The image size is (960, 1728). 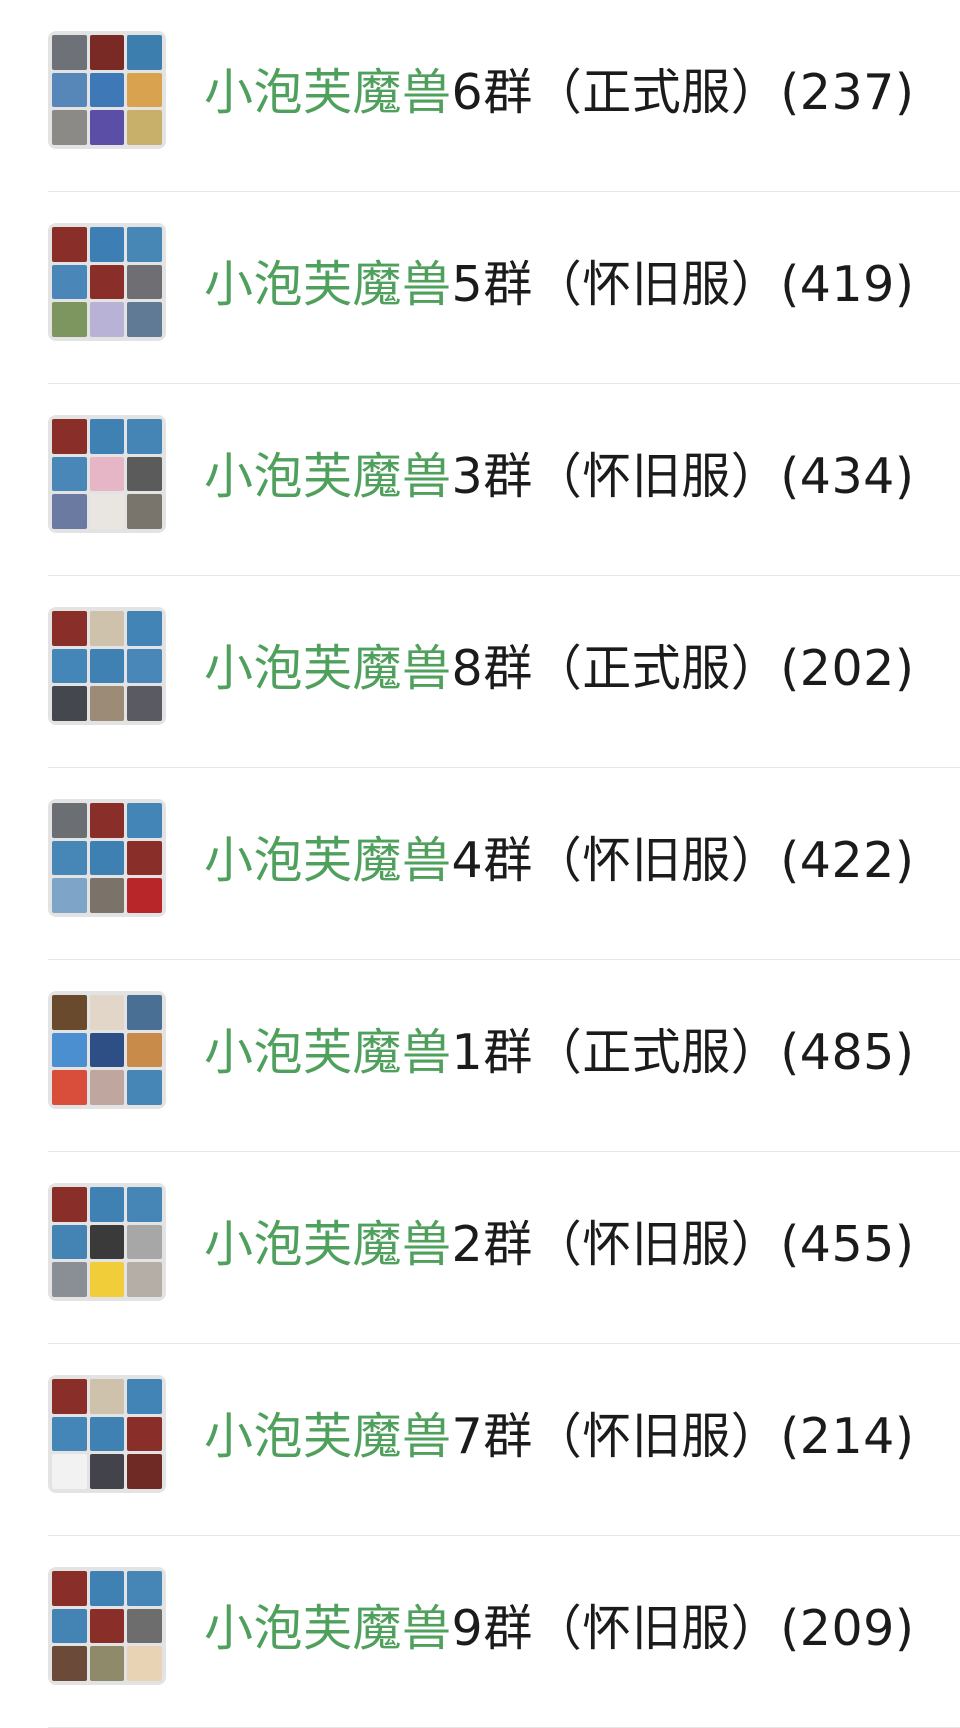 I want to click on group-name: 小泡芙魔兽4群（怀旧服）(422), so click(x=559, y=861).